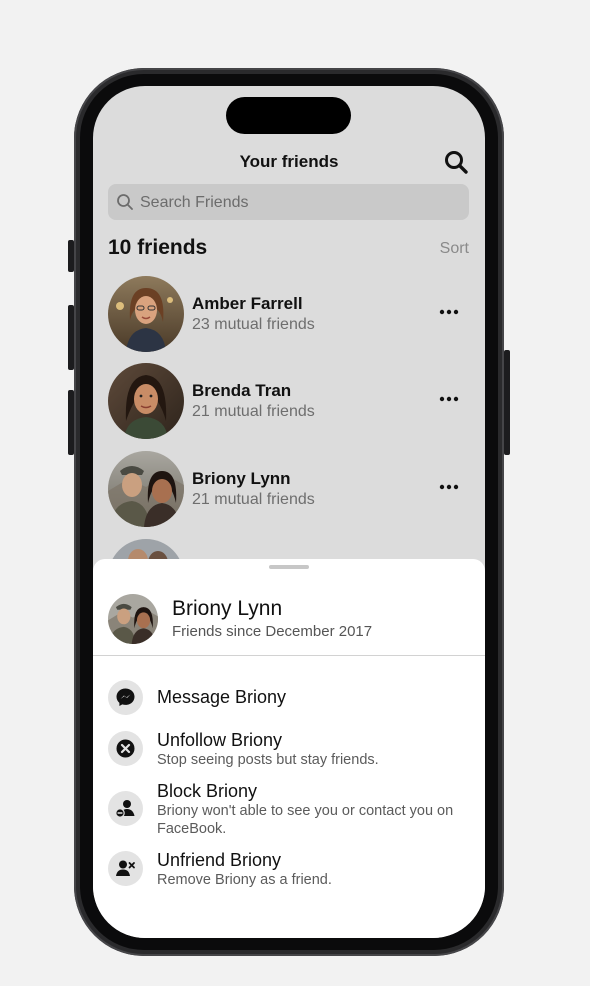 This screenshot has height=986, width=590. What do you see at coordinates (253, 324) in the screenshot?
I see `mutual-friends: 23 mutual friends` at bounding box center [253, 324].